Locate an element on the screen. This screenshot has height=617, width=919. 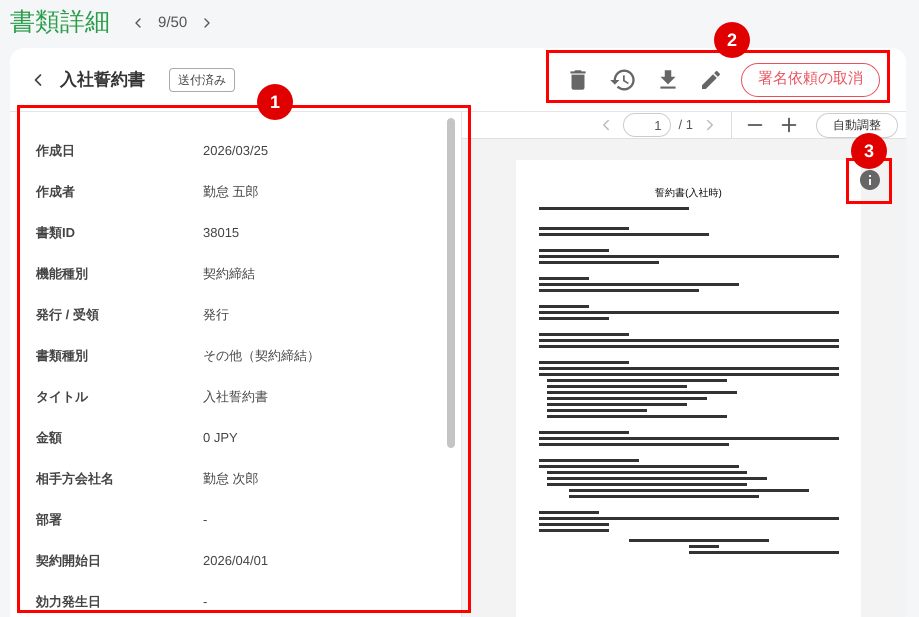
field-label: 機能種別 is located at coordinates (62, 273).